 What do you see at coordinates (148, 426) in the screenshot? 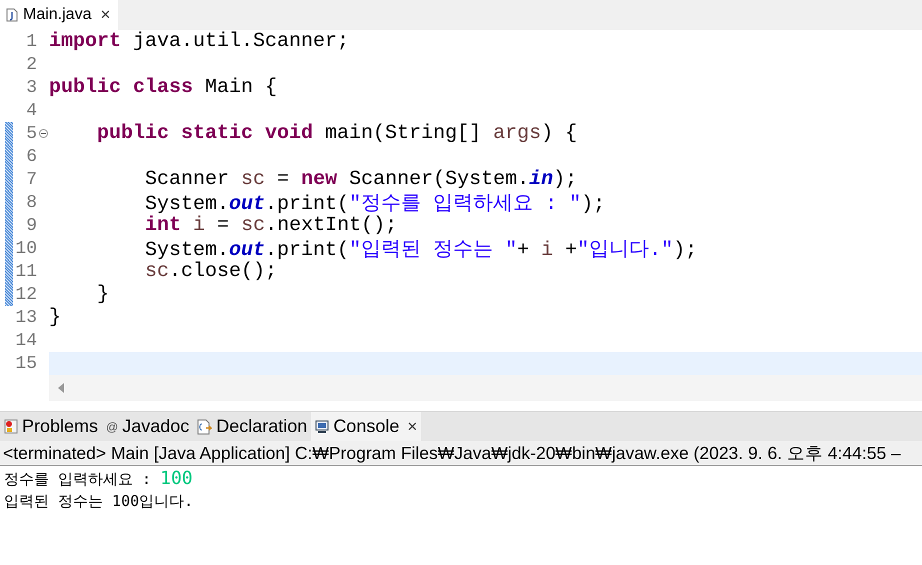
I see `view-tab: @ Javadoc` at bounding box center [148, 426].